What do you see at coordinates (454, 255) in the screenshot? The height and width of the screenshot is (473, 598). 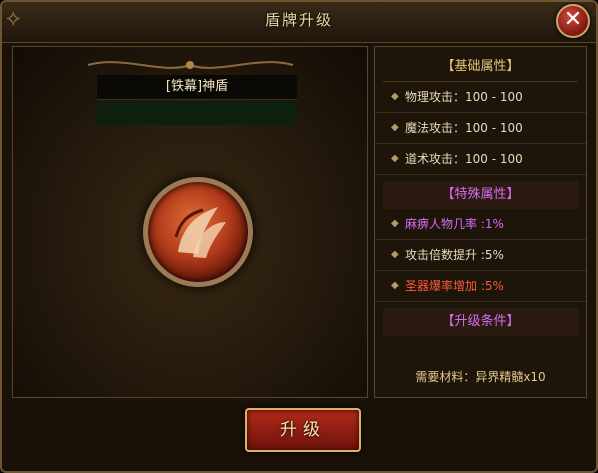 I see `attr-label: 攻击倍数提升 :5%` at bounding box center [454, 255].